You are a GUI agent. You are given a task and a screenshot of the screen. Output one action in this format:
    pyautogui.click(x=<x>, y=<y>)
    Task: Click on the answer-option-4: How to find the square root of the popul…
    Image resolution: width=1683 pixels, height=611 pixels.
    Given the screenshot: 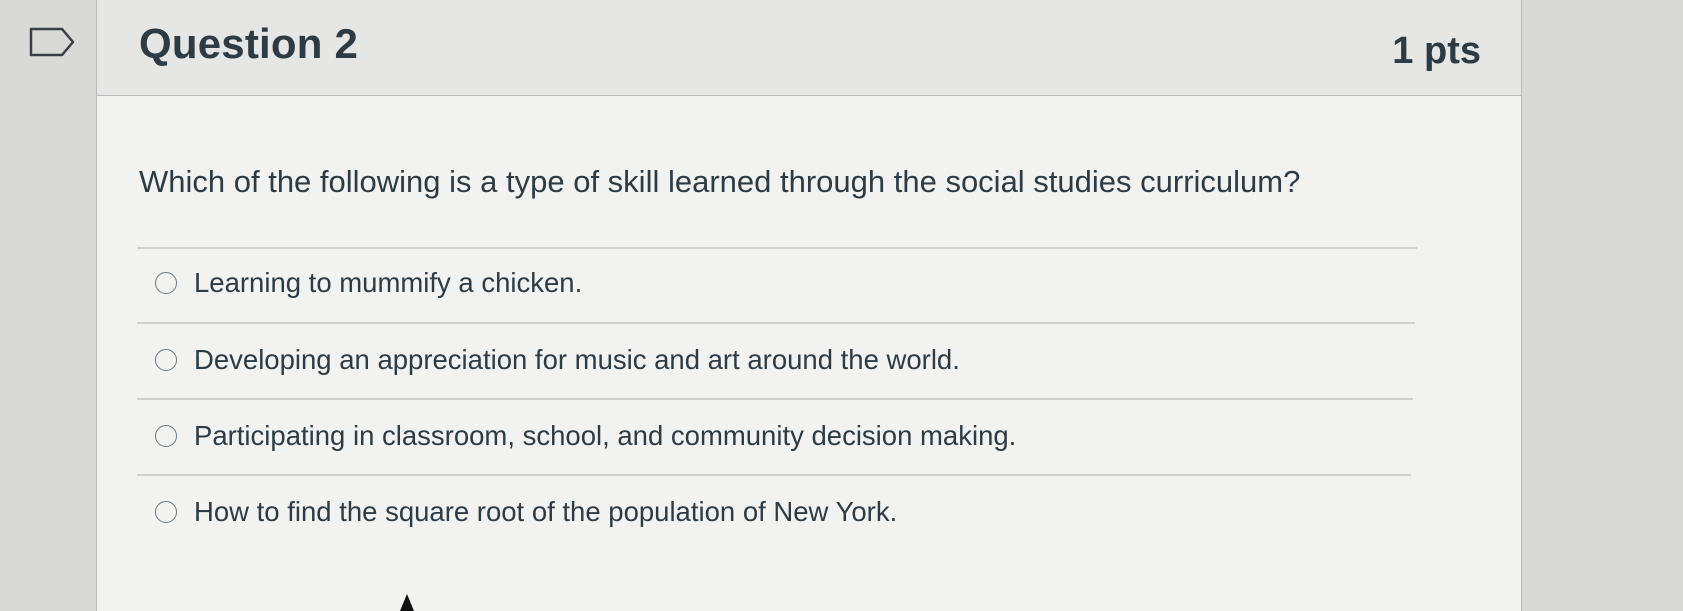 What is the action you would take?
    pyautogui.click(x=526, y=512)
    